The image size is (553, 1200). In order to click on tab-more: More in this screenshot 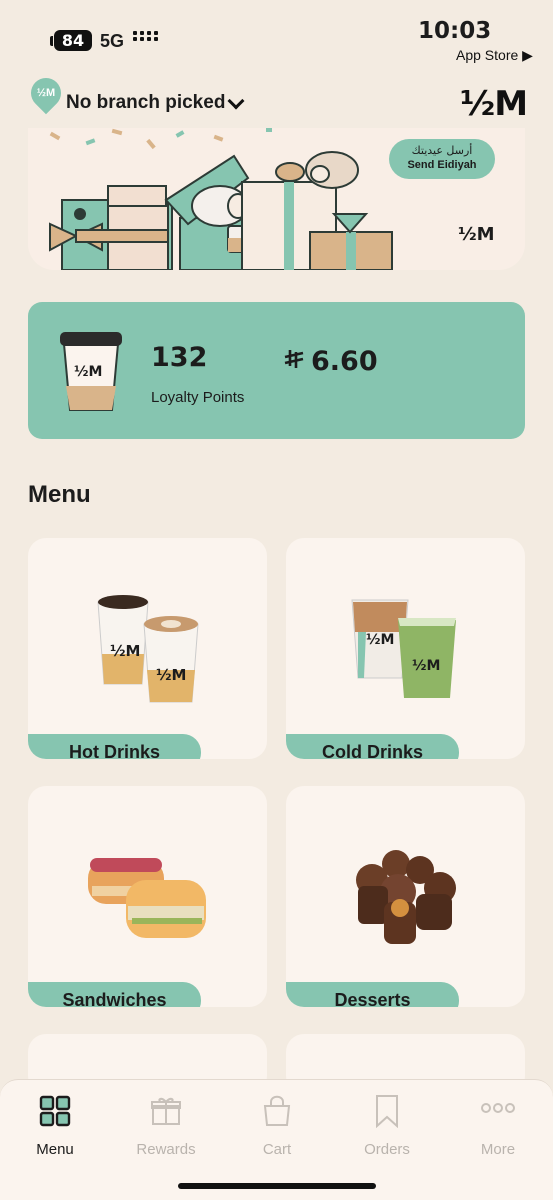, I will do `click(498, 1126)`.